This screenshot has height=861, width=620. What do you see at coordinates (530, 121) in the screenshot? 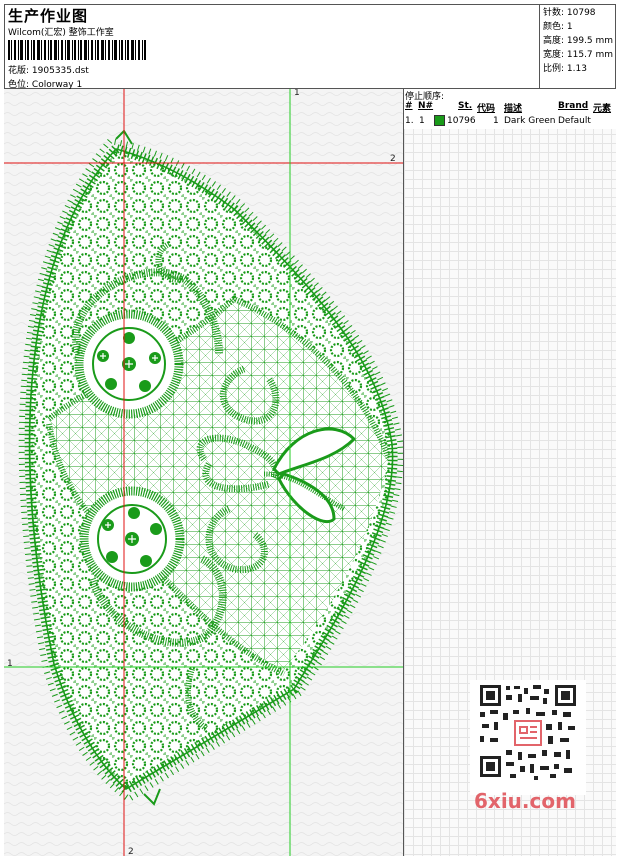
I see `row-description: Dark Green` at bounding box center [530, 121].